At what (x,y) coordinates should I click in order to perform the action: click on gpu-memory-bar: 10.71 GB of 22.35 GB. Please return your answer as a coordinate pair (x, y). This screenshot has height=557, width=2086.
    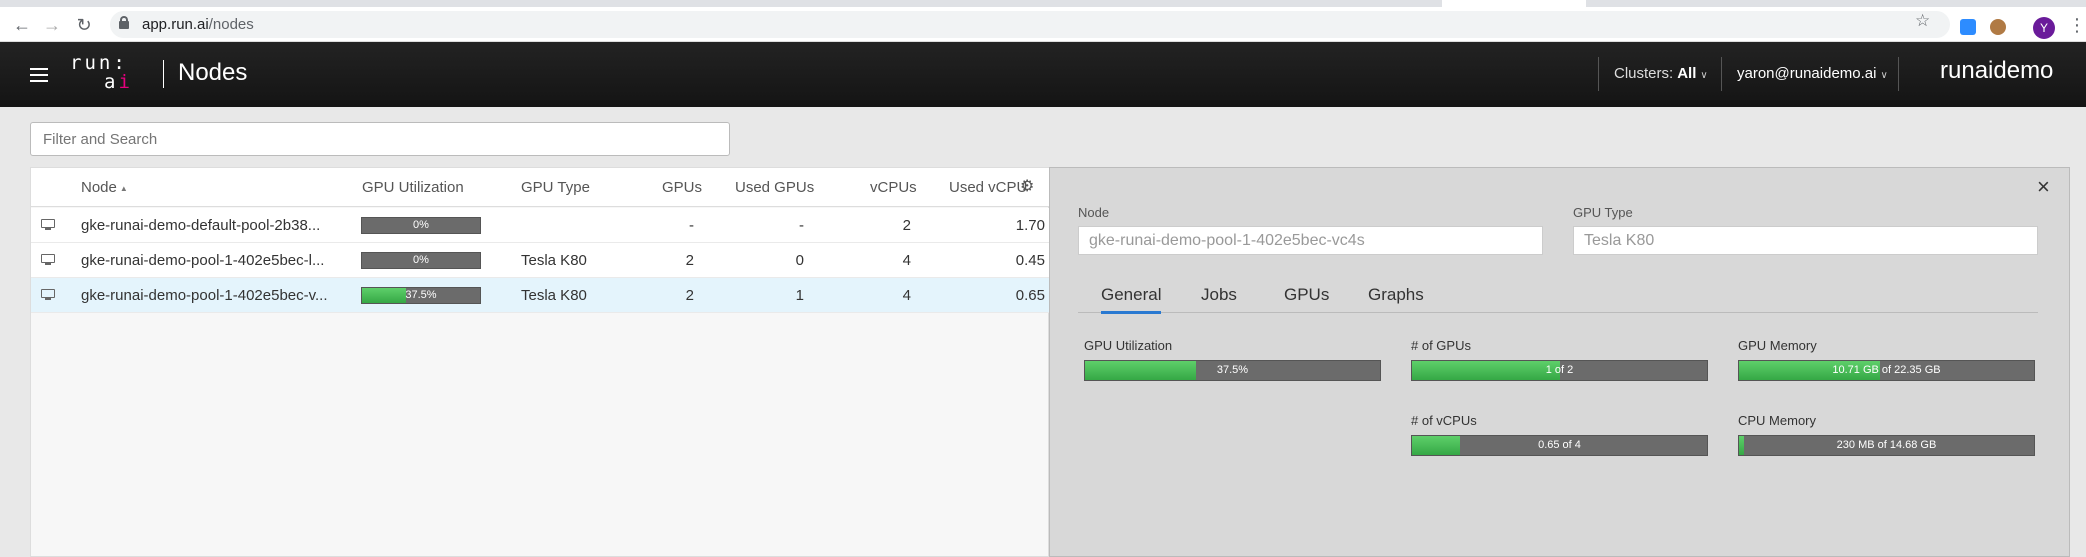
    Looking at the image, I should click on (1886, 370).